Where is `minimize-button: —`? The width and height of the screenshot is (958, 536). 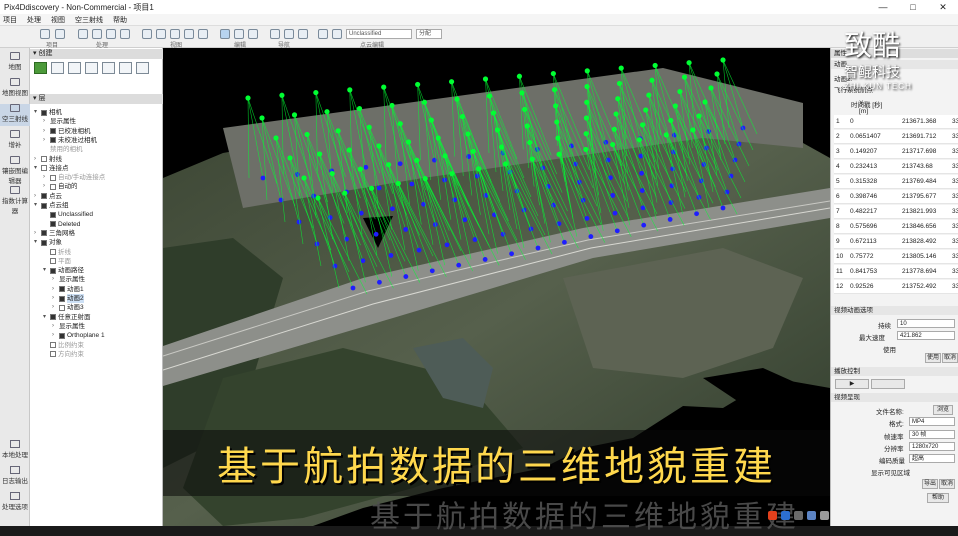
minimize-button: — is located at coordinates (883, 7).